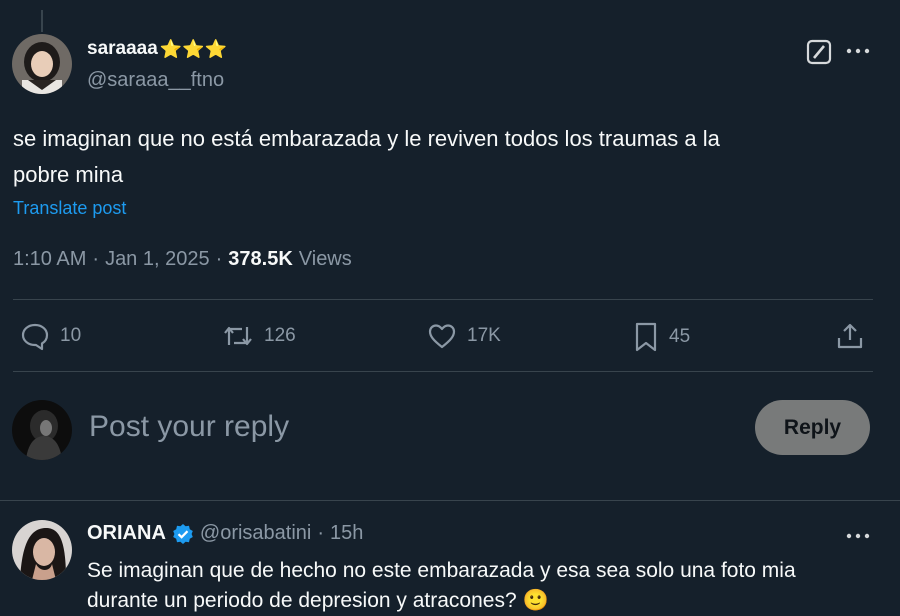 This screenshot has height=616, width=900. I want to click on translate-post-link: Translate post, so click(69, 208).